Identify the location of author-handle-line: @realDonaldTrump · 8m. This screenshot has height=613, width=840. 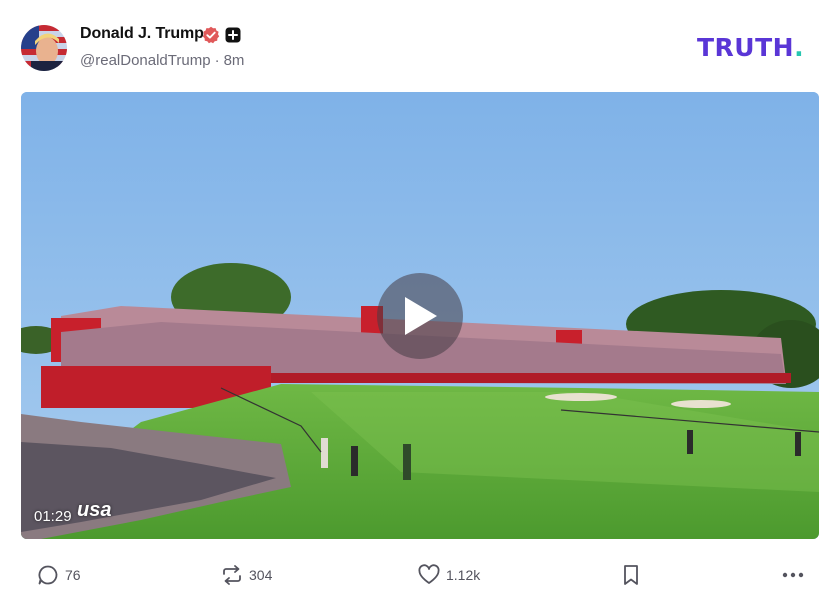
(162, 60).